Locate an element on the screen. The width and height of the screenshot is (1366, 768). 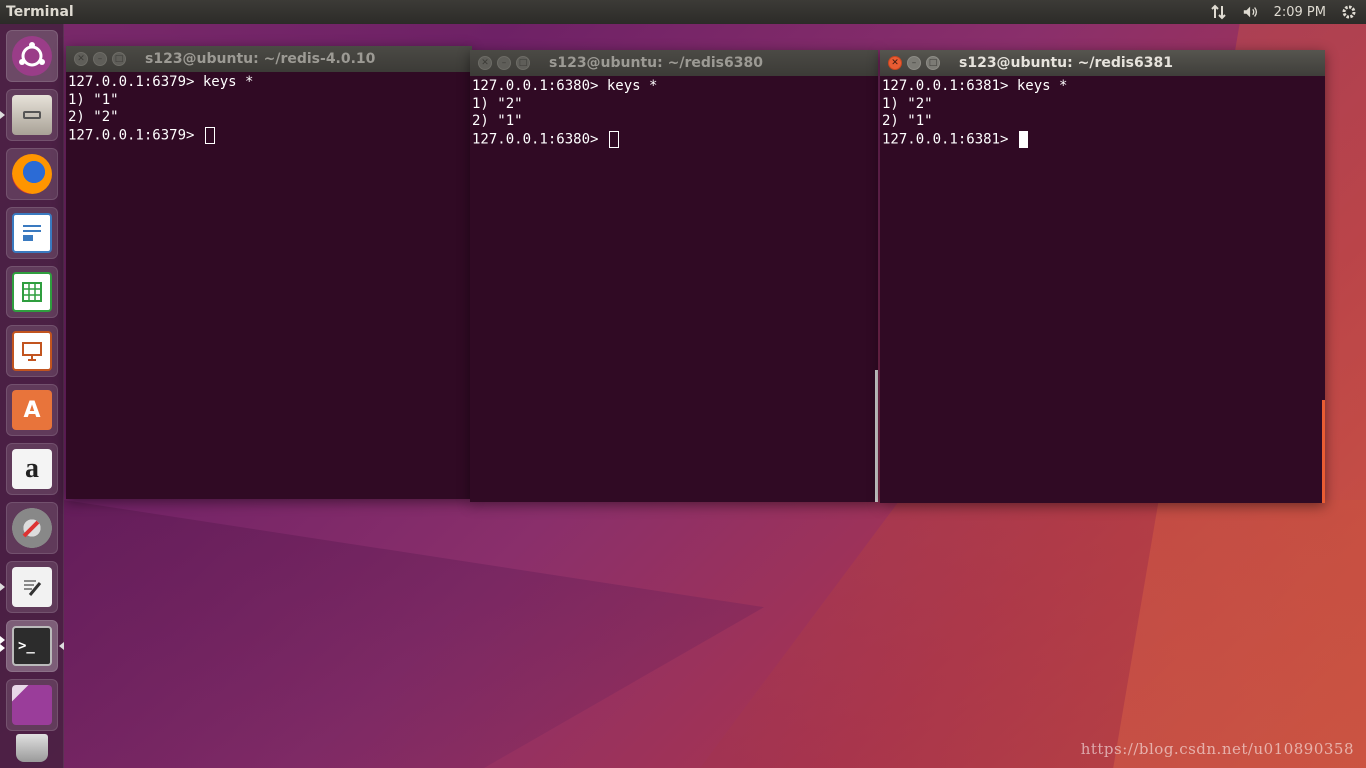
libreoffice-impress-launcher is located at coordinates (32, 351).